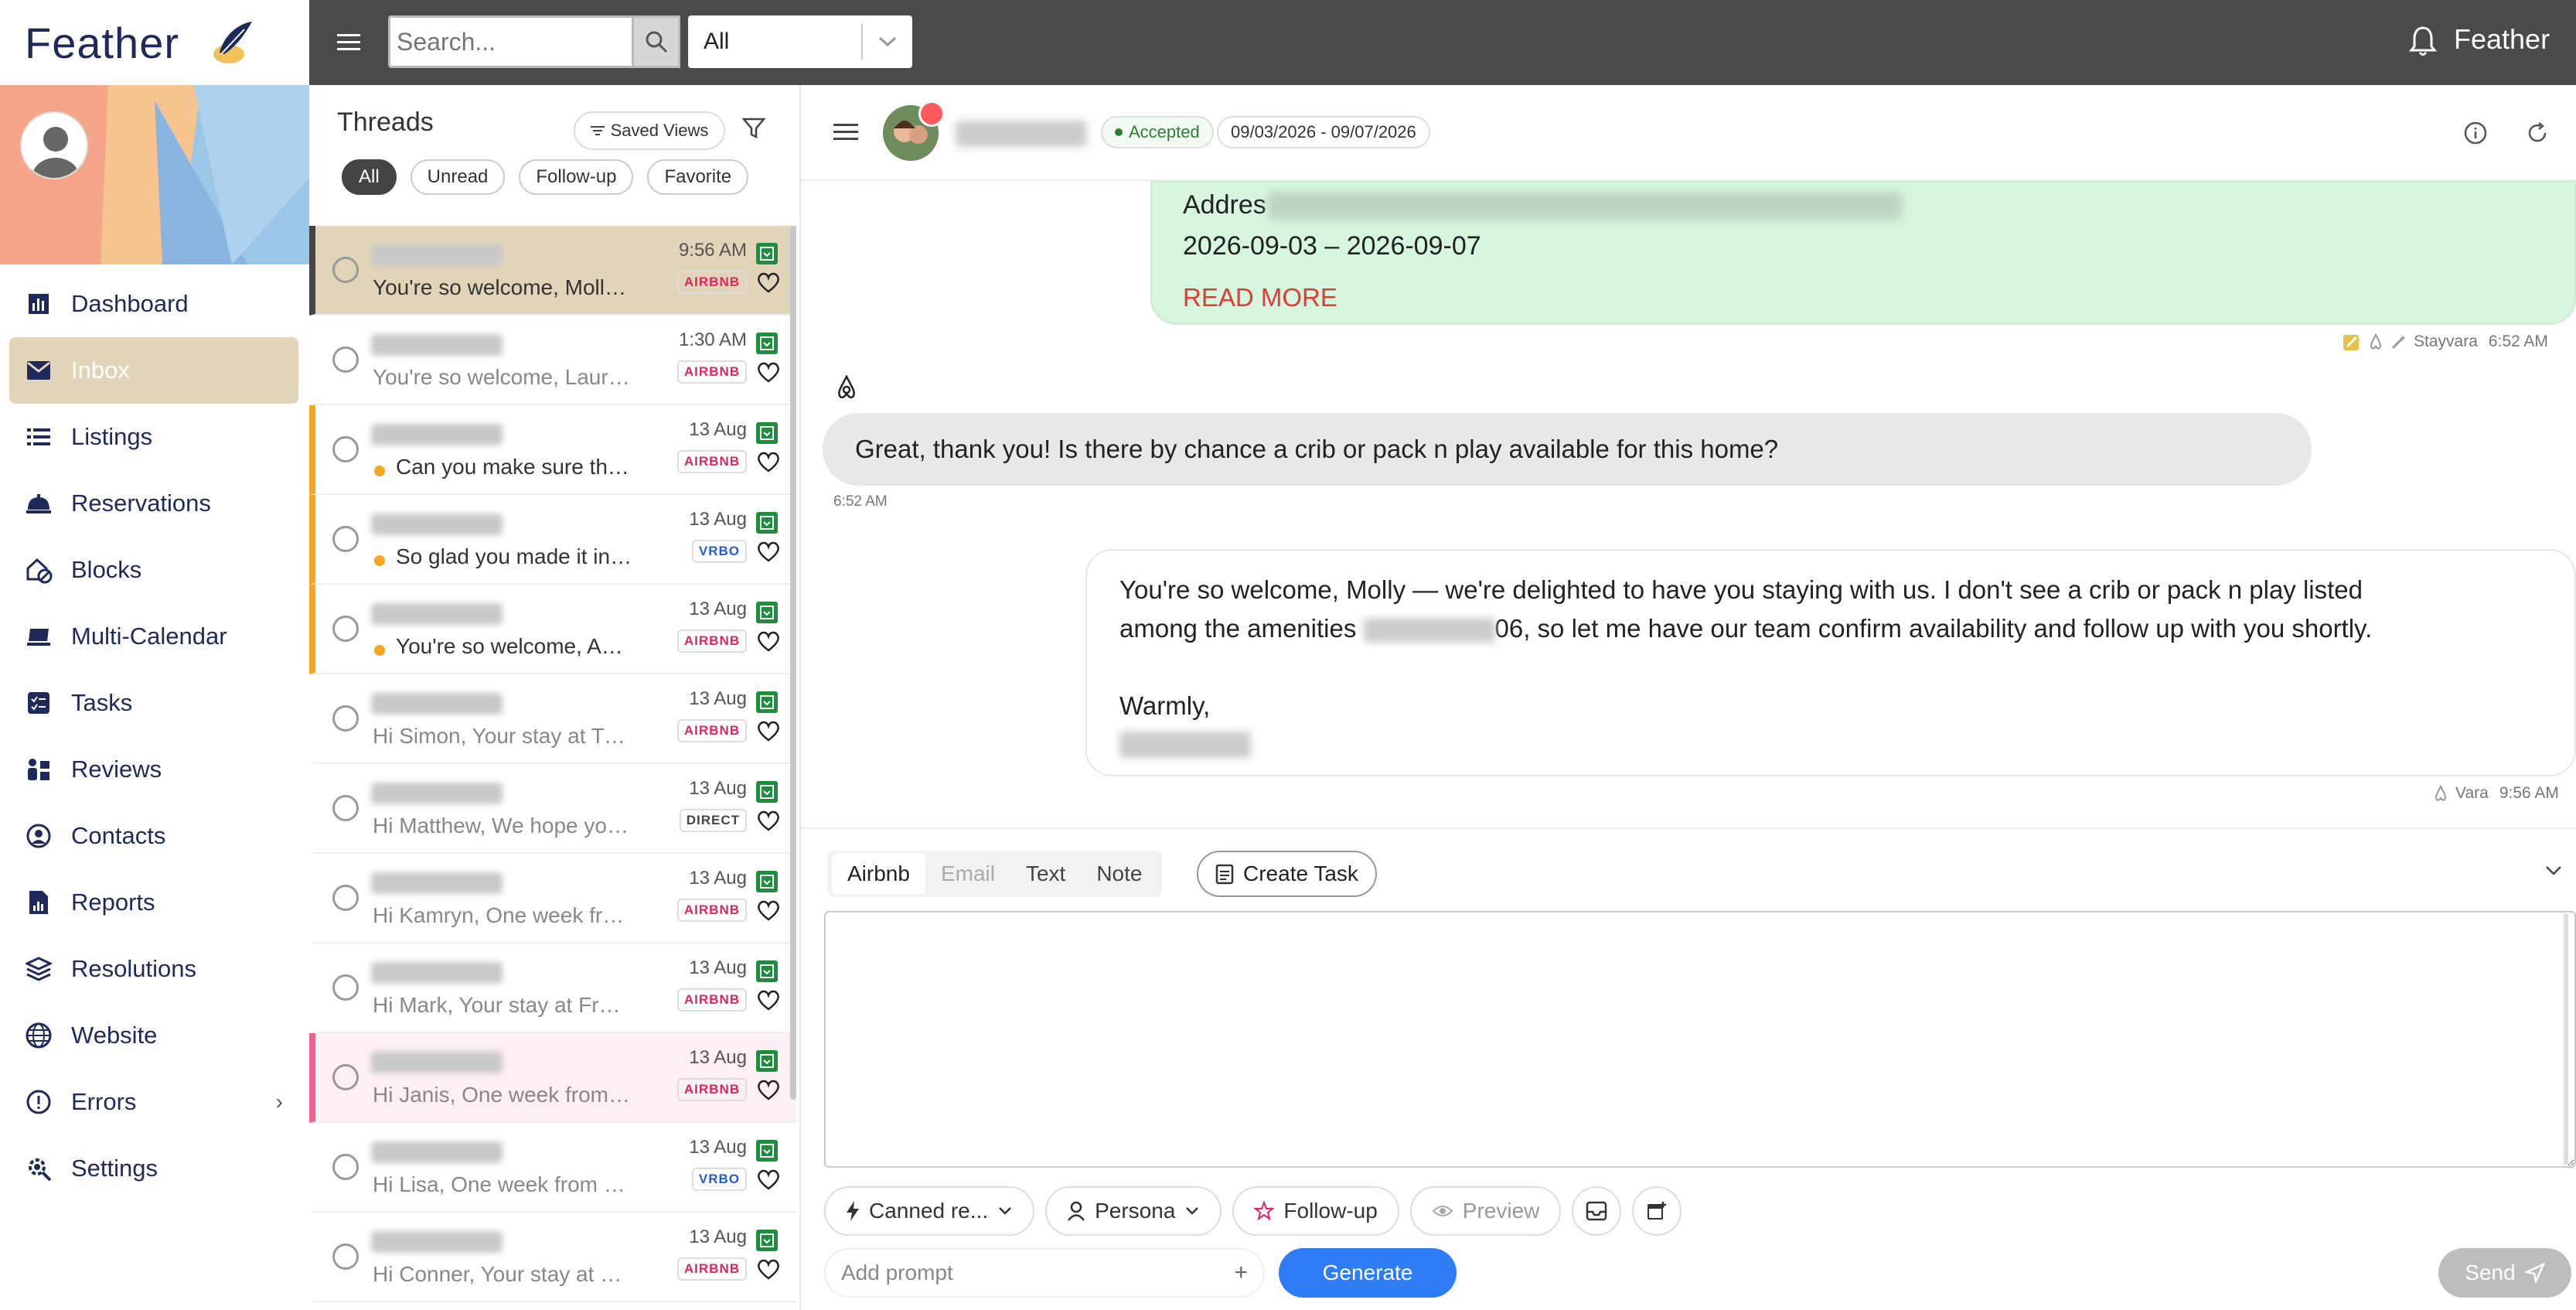  Describe the element at coordinates (1045, 874) in the screenshot. I see `tab-text: Text` at that location.